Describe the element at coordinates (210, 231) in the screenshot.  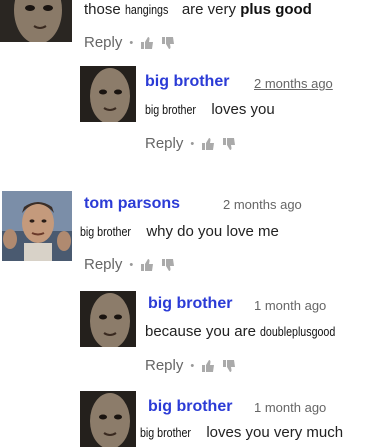
I see `body-text: why do you love me` at that location.